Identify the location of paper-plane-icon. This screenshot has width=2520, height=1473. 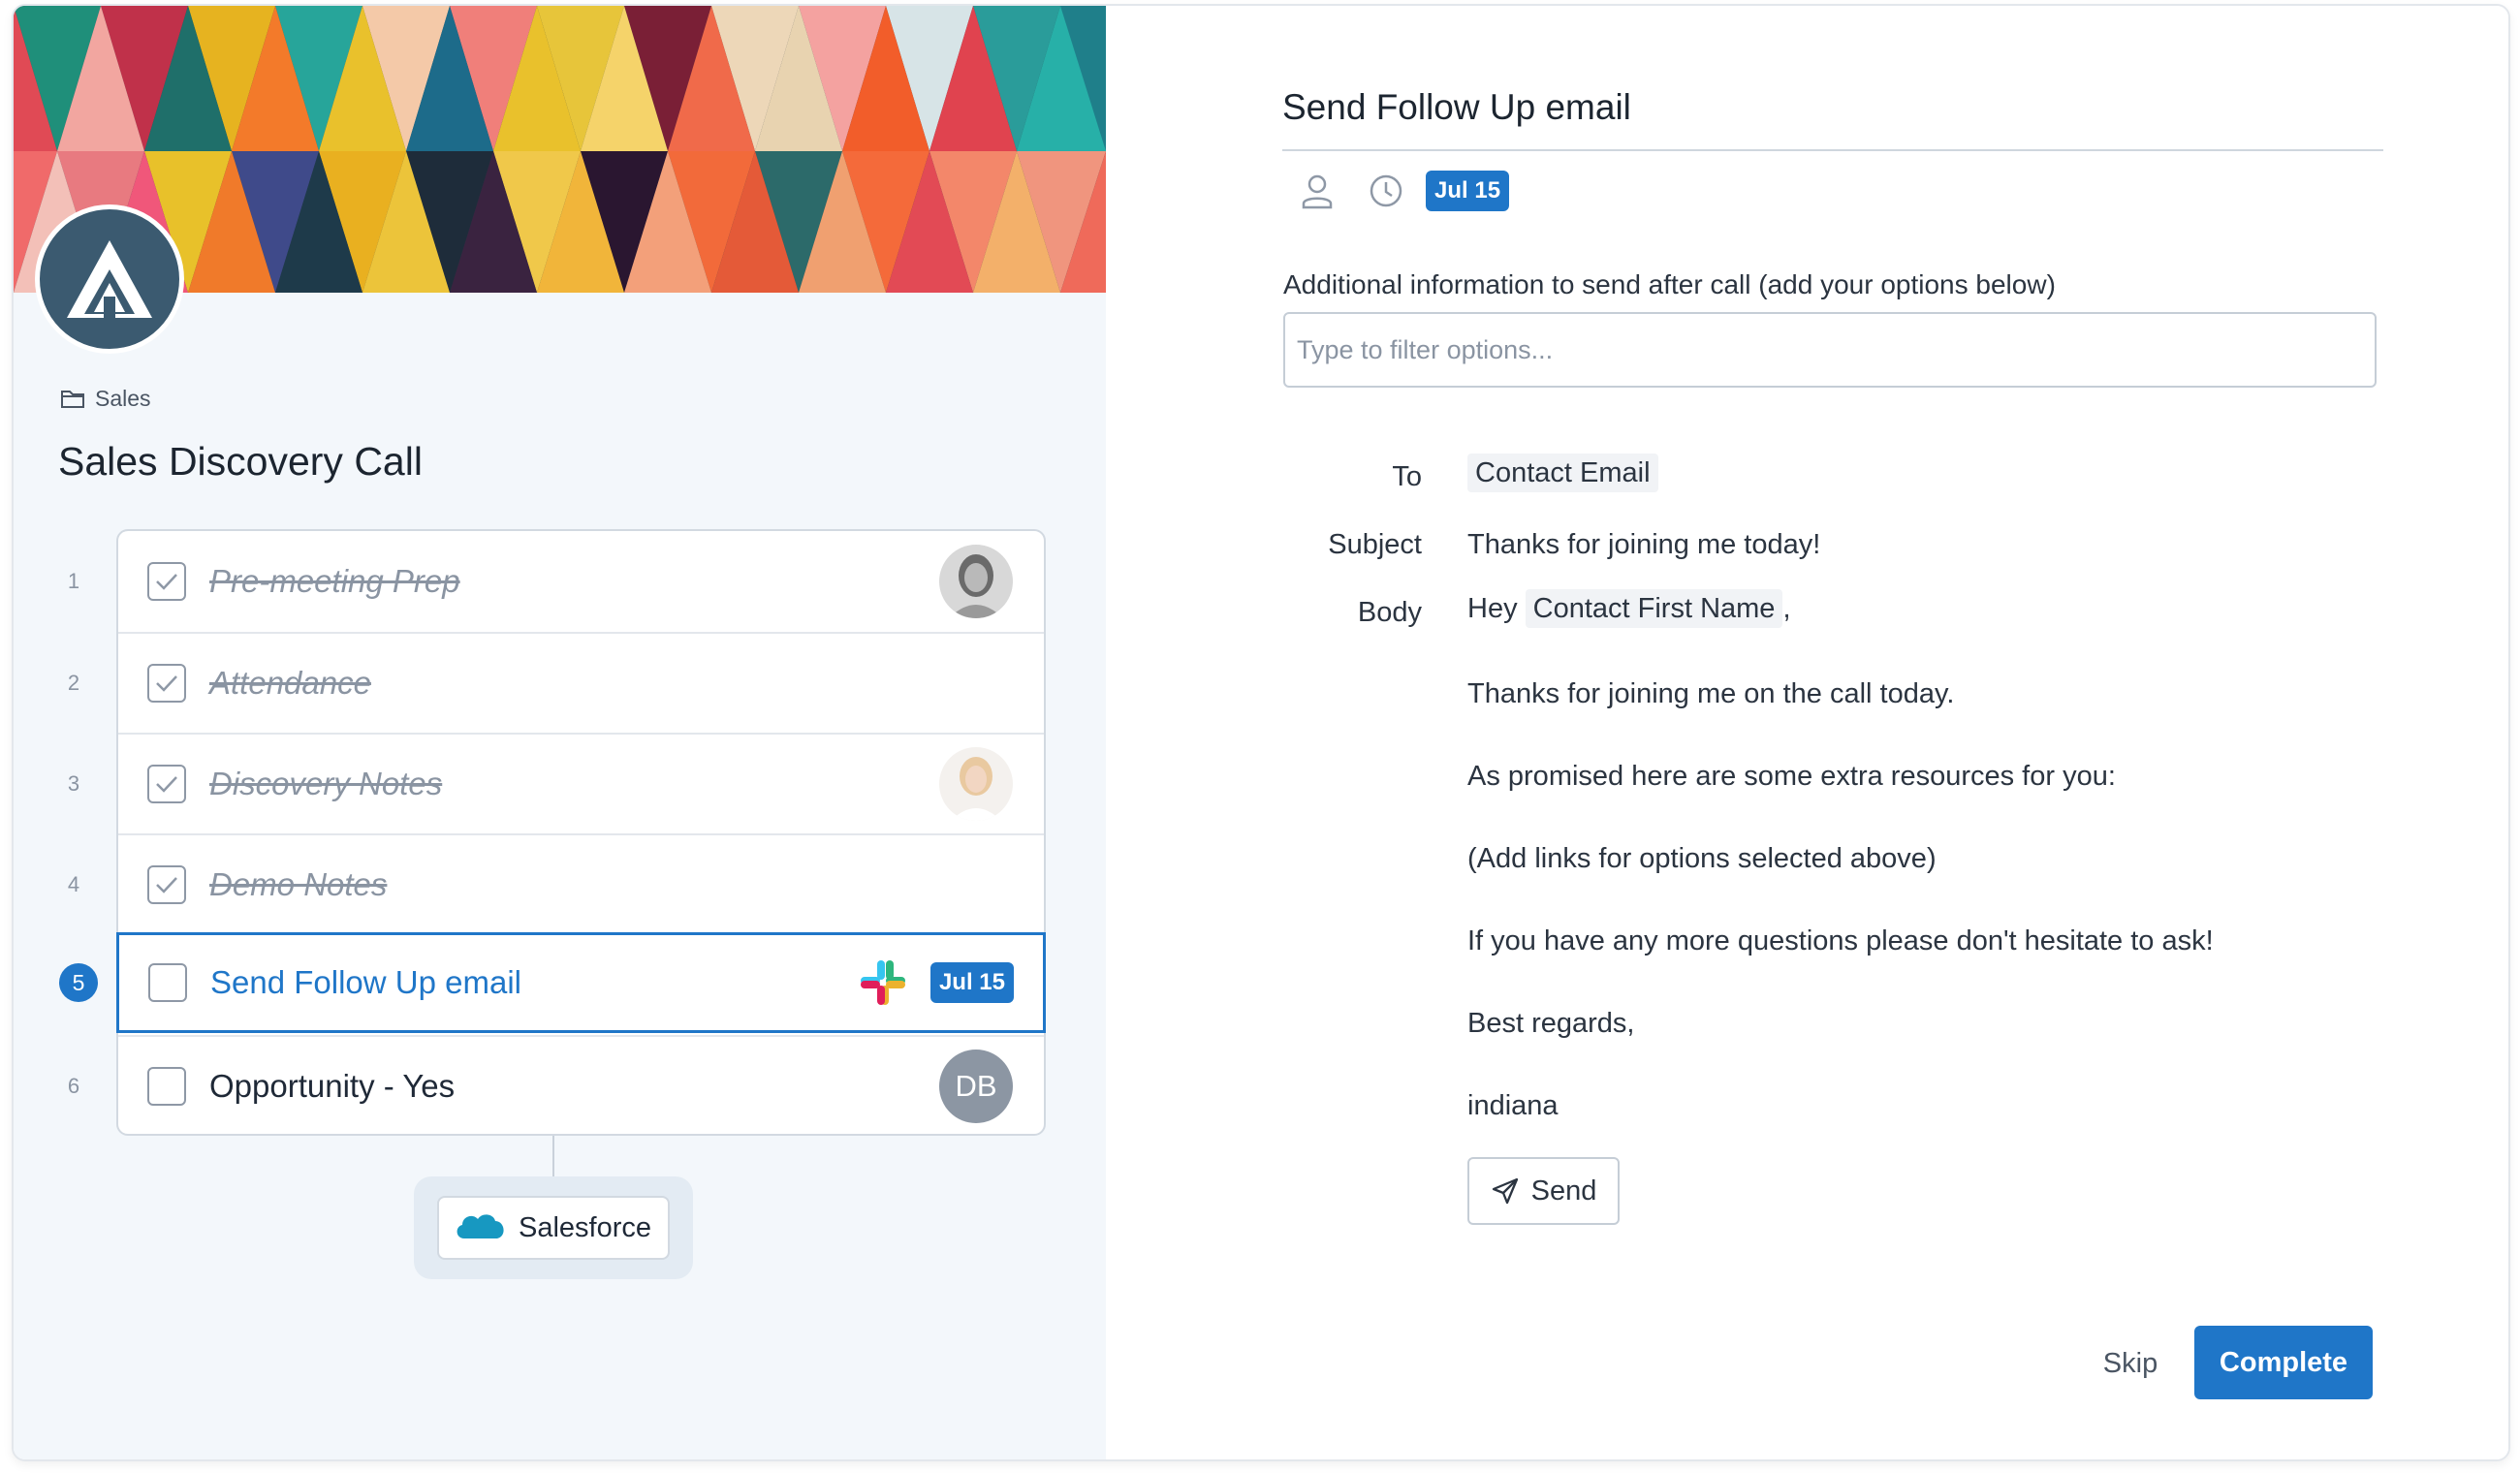
(1505, 1191).